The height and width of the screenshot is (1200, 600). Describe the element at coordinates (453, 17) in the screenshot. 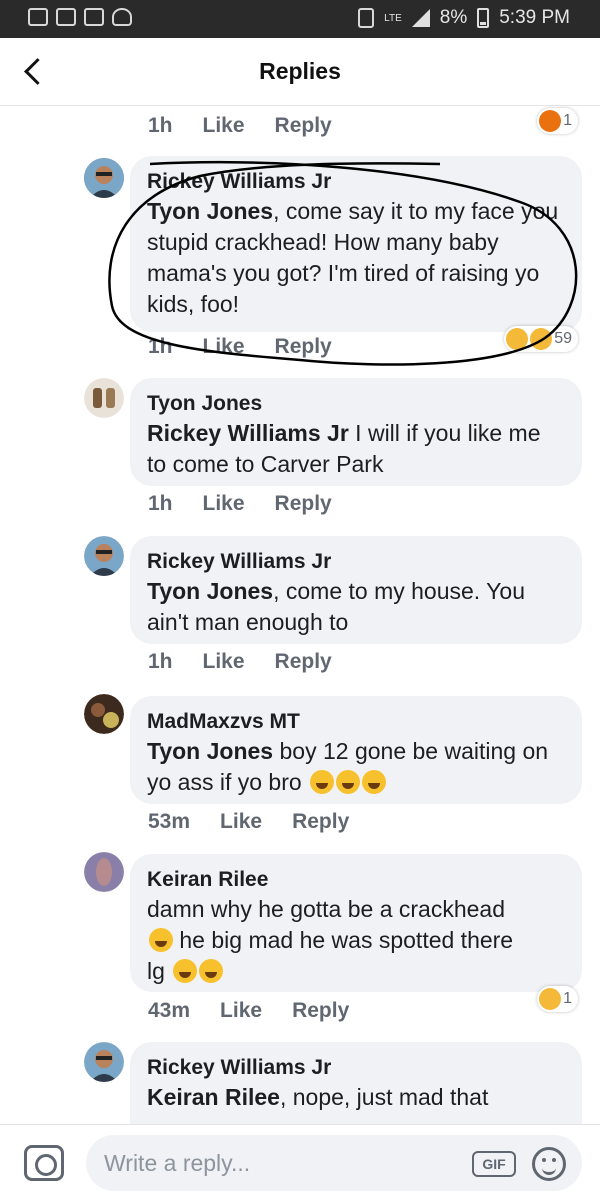

I see `battery-percent: 8%` at that location.